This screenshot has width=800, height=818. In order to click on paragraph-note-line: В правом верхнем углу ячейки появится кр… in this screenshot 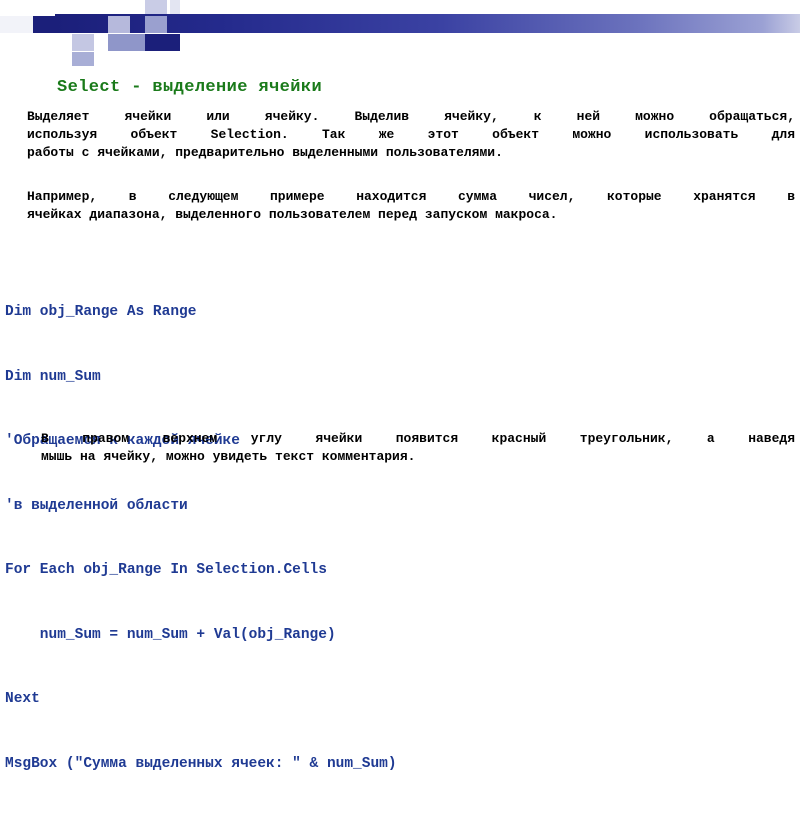, I will do `click(418, 438)`.